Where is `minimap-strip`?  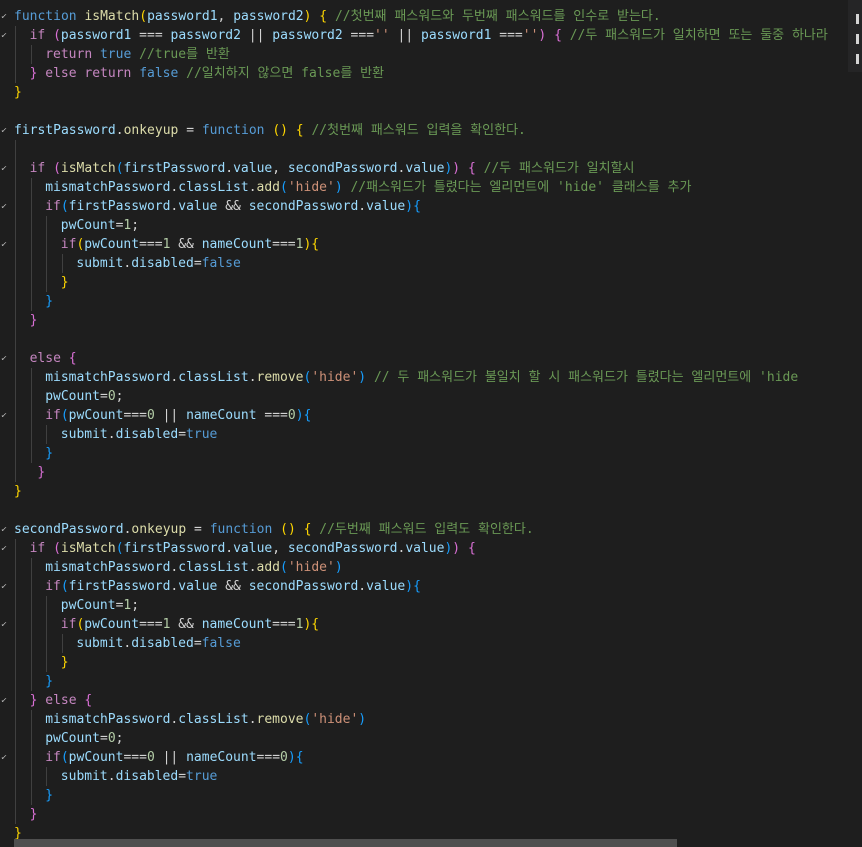
minimap-strip is located at coordinates (855, 36).